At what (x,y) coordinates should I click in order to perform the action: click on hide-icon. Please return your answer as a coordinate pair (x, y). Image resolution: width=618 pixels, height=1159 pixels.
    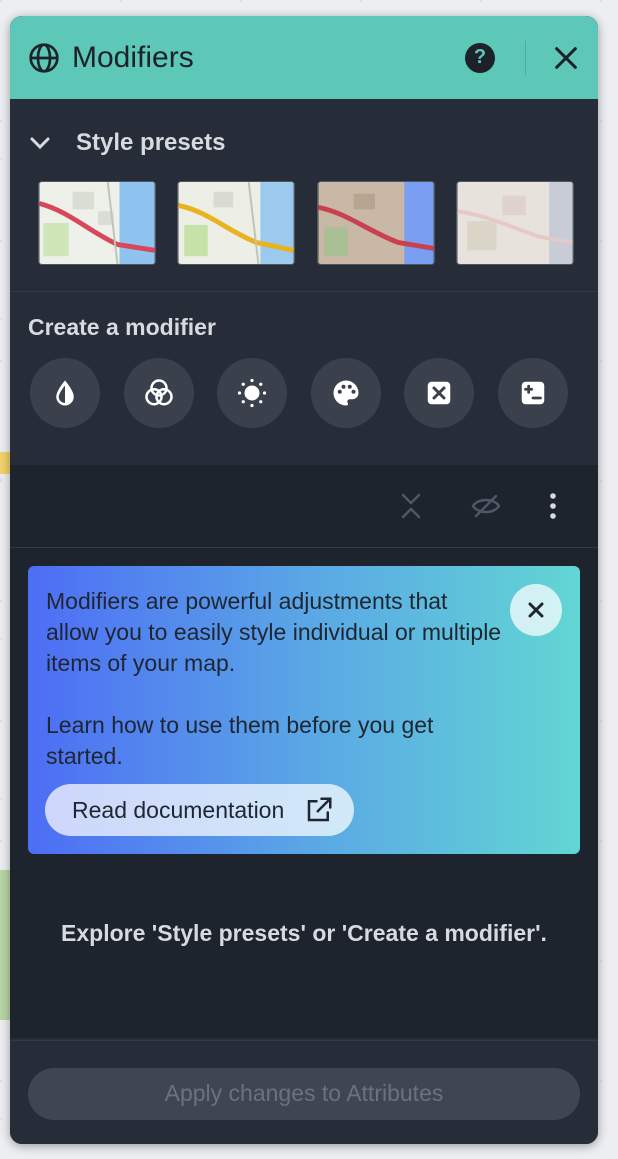
    Looking at the image, I should click on (439, 393).